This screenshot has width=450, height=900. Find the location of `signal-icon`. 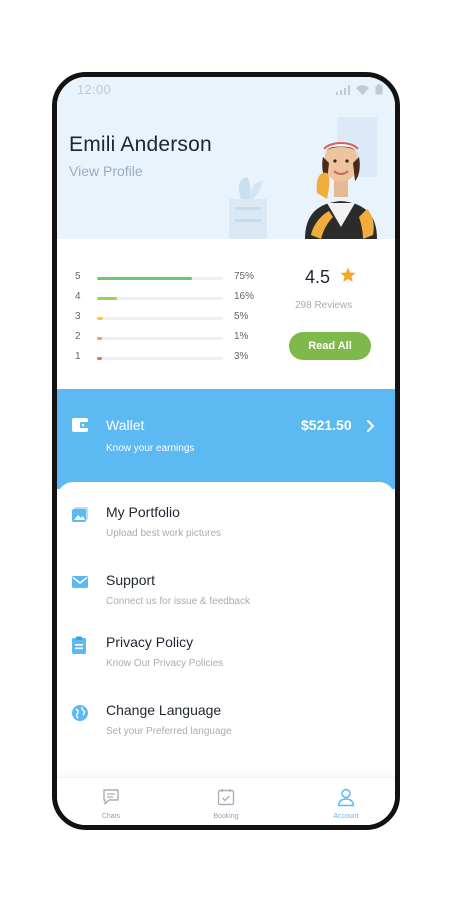

signal-icon is located at coordinates (343, 89).